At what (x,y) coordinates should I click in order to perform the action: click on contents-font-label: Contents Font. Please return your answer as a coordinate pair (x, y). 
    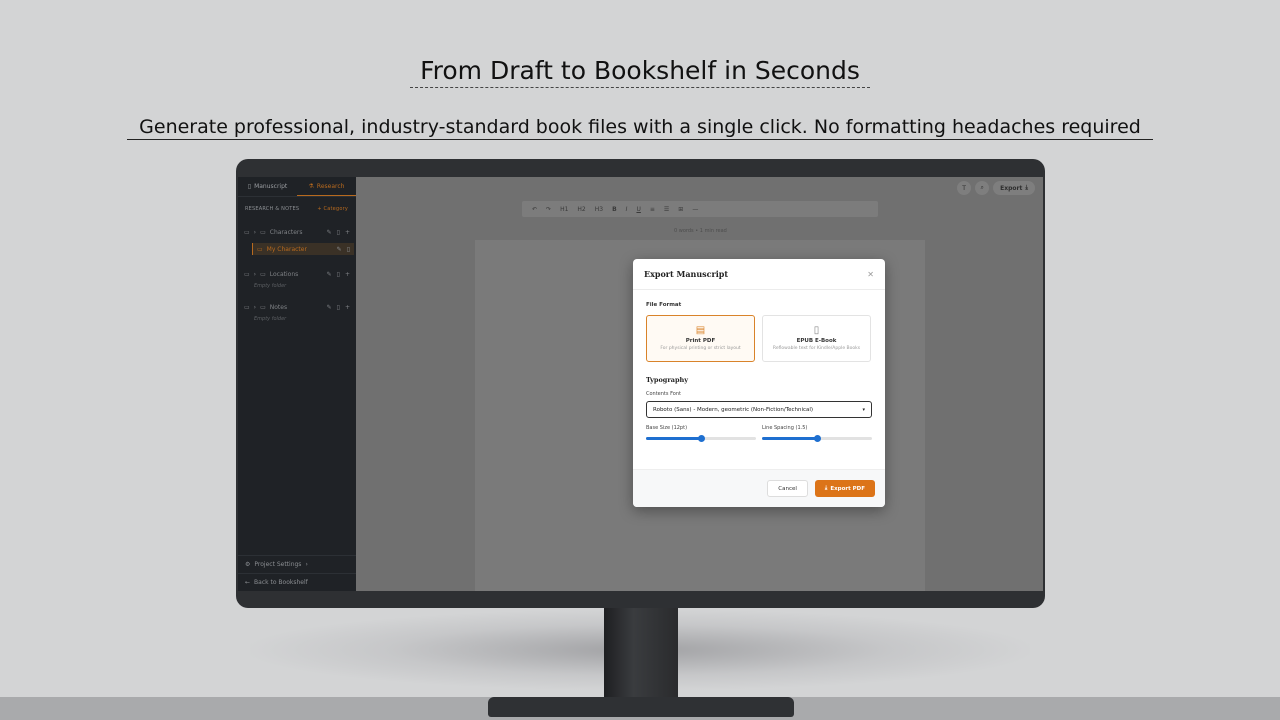
    Looking at the image, I should click on (663, 394).